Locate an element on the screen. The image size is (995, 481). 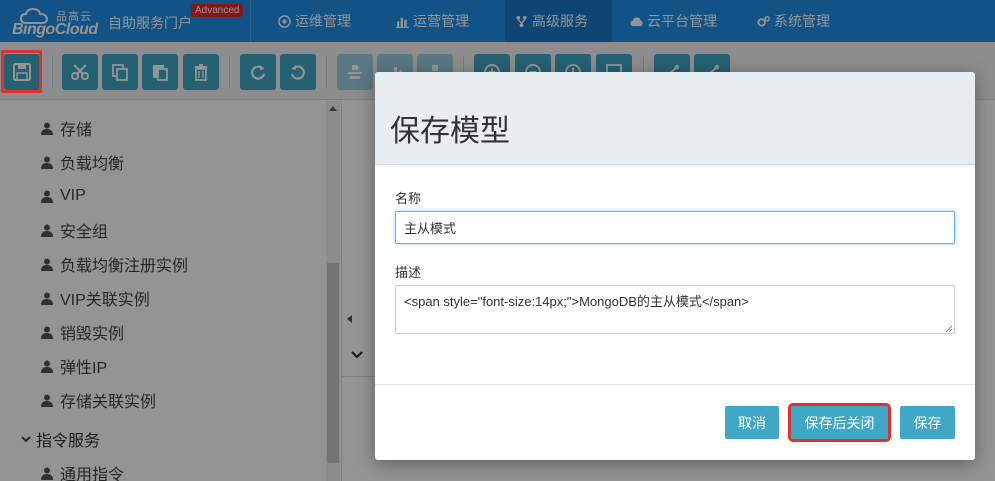
resize-grip-icon is located at coordinates (948, 328).